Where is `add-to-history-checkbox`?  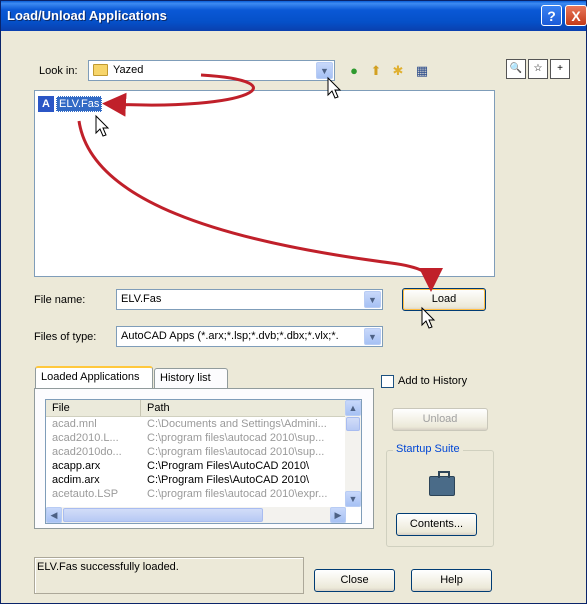
add-to-history-checkbox is located at coordinates (387, 381).